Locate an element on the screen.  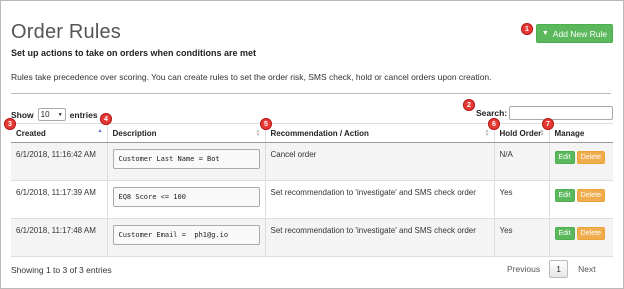
column-label: Hold Order is located at coordinates (520, 133).